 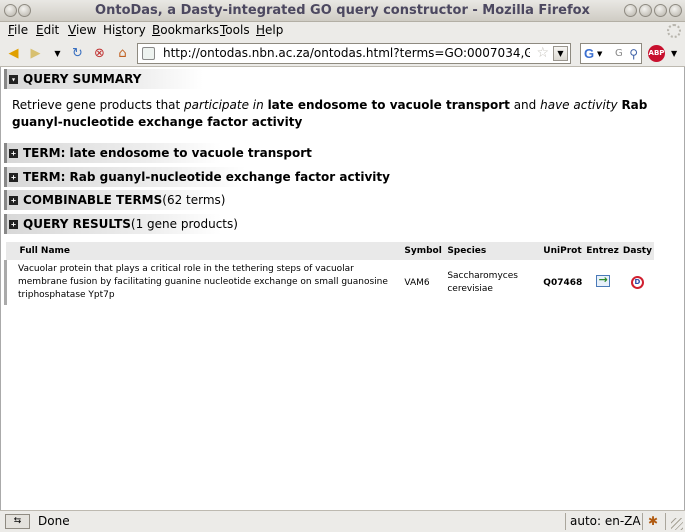 I want to click on menu-view: View, so click(x=82, y=30).